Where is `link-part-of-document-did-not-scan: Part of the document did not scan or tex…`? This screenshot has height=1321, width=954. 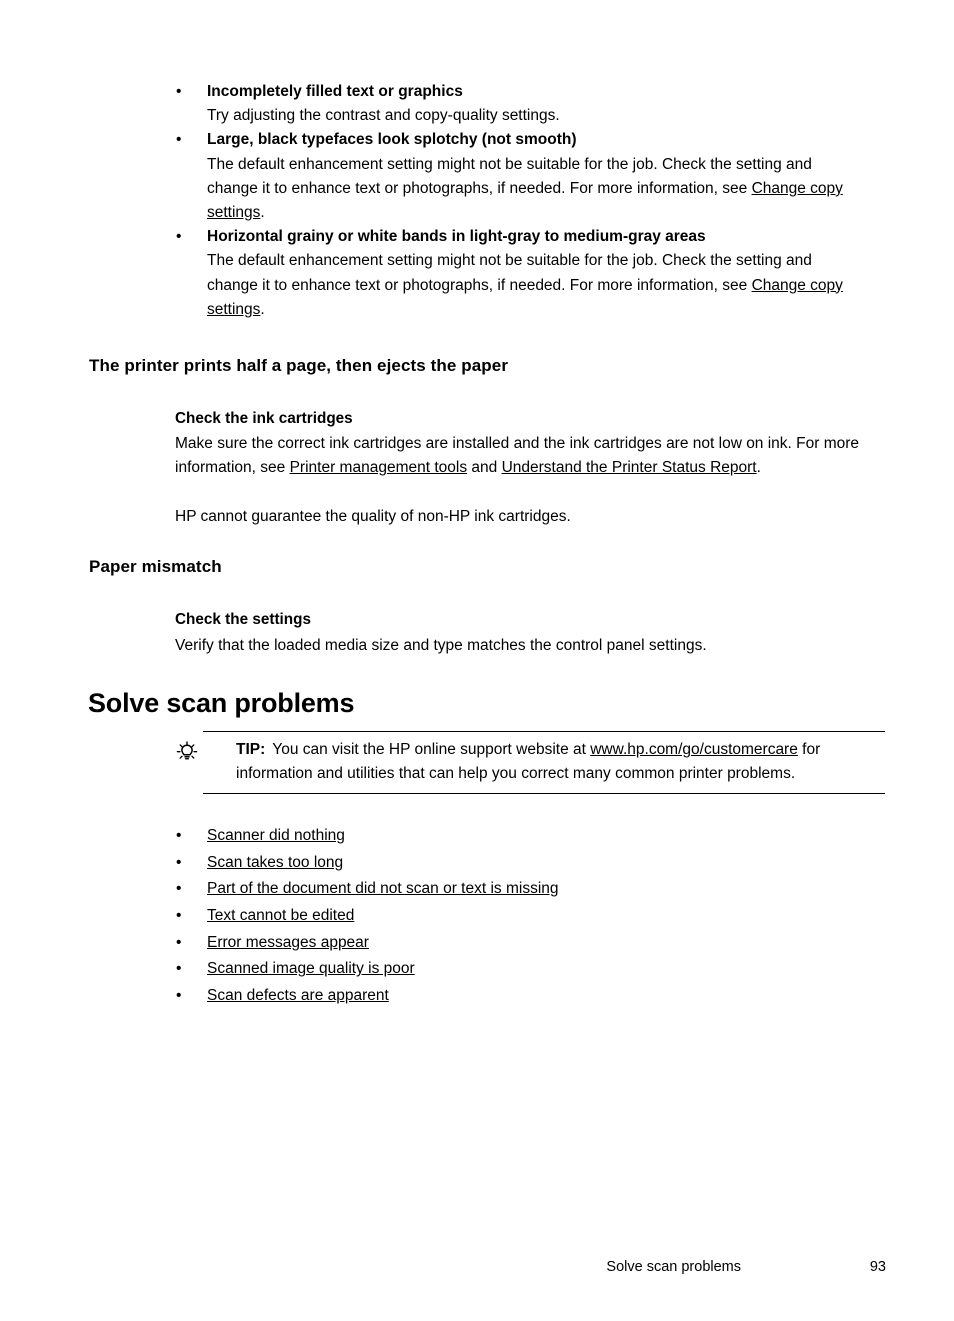 link-part-of-document-did-not-scan: Part of the document did not scan or tex… is located at coordinates (383, 888).